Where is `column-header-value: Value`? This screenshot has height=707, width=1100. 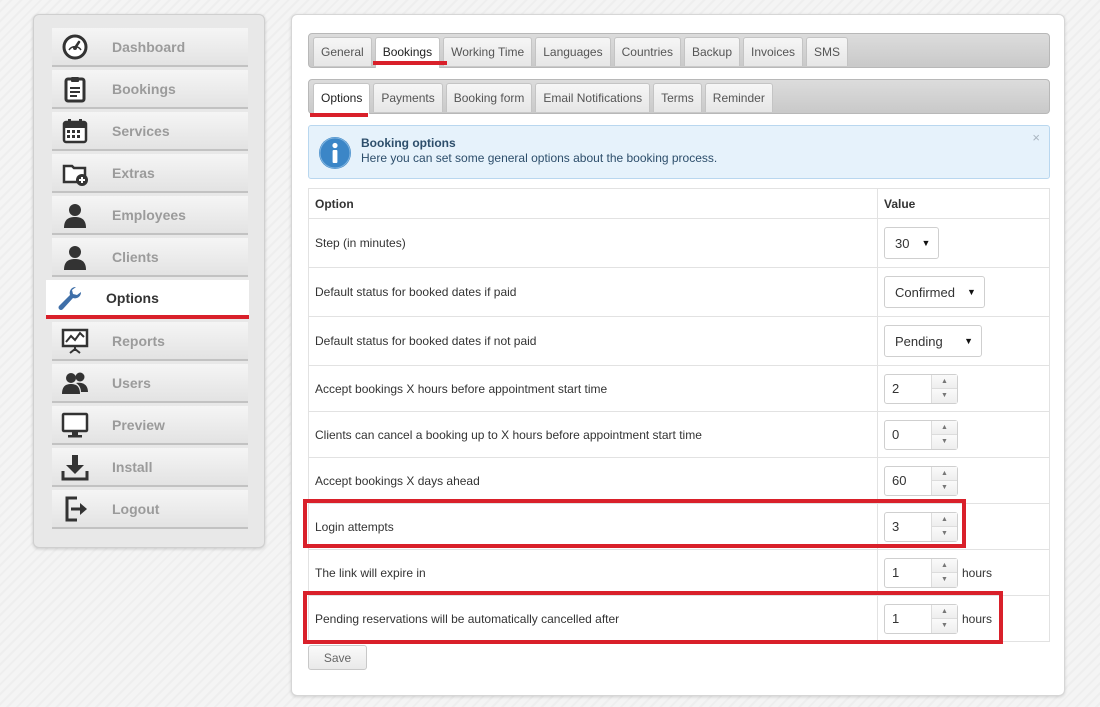 column-header-value: Value is located at coordinates (963, 203).